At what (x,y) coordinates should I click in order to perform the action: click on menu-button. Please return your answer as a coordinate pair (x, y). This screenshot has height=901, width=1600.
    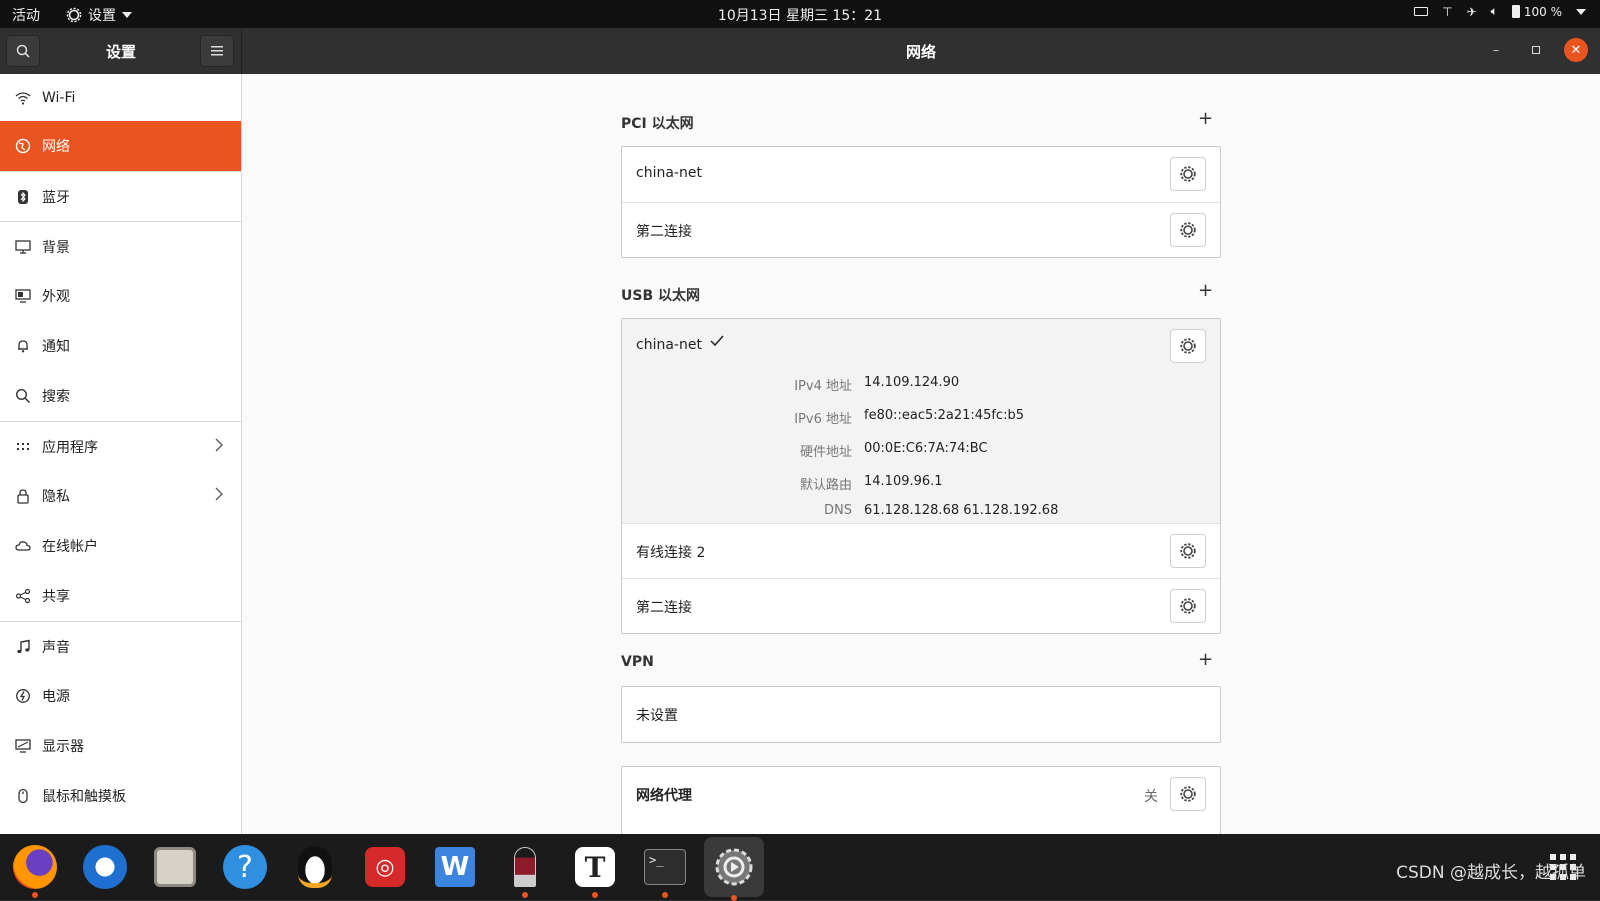
    Looking at the image, I should click on (217, 51).